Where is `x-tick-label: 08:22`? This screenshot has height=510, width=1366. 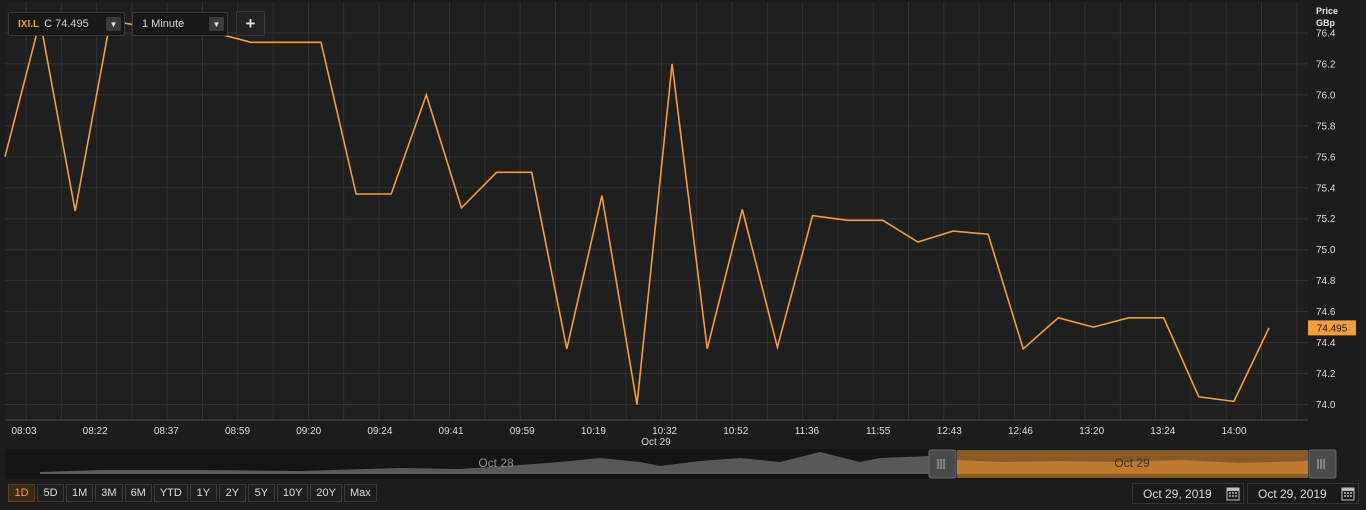
x-tick-label: 08:22 is located at coordinates (95, 431).